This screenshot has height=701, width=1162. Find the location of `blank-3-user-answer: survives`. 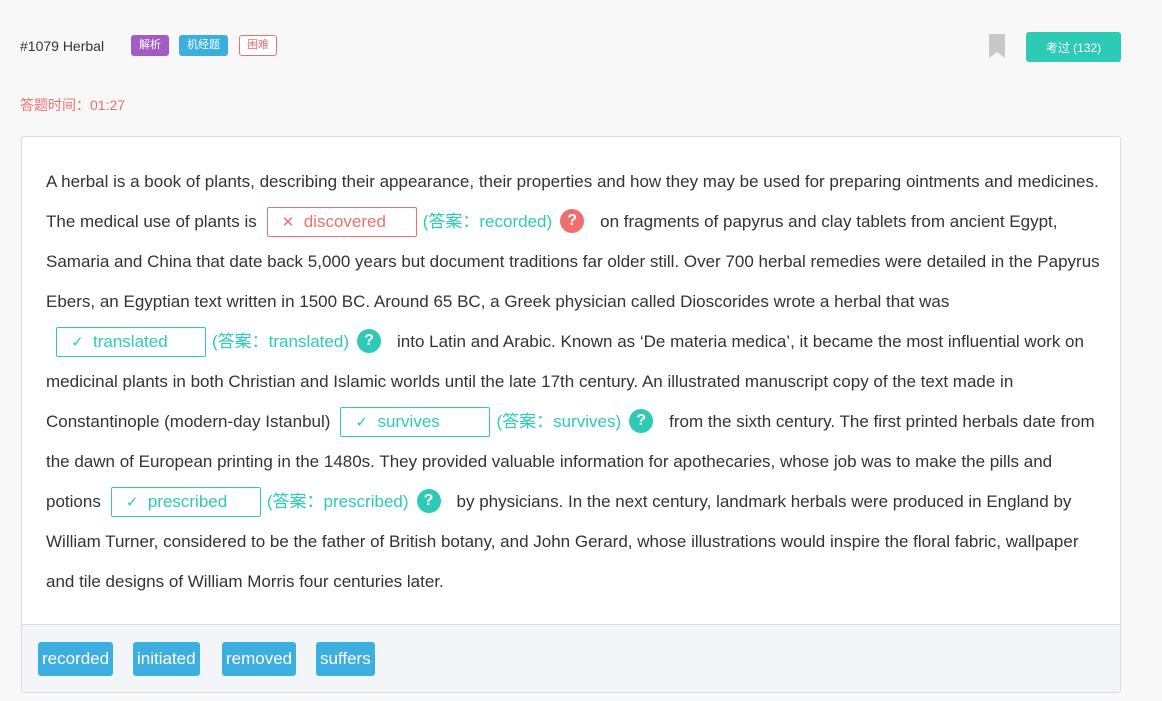

blank-3-user-answer: survives is located at coordinates (408, 421).